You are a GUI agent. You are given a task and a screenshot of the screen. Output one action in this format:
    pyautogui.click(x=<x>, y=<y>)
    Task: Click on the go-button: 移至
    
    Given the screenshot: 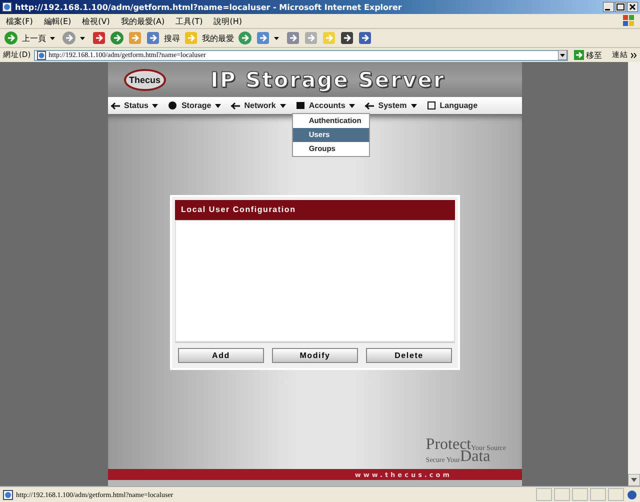 What is the action you would take?
    pyautogui.click(x=588, y=55)
    